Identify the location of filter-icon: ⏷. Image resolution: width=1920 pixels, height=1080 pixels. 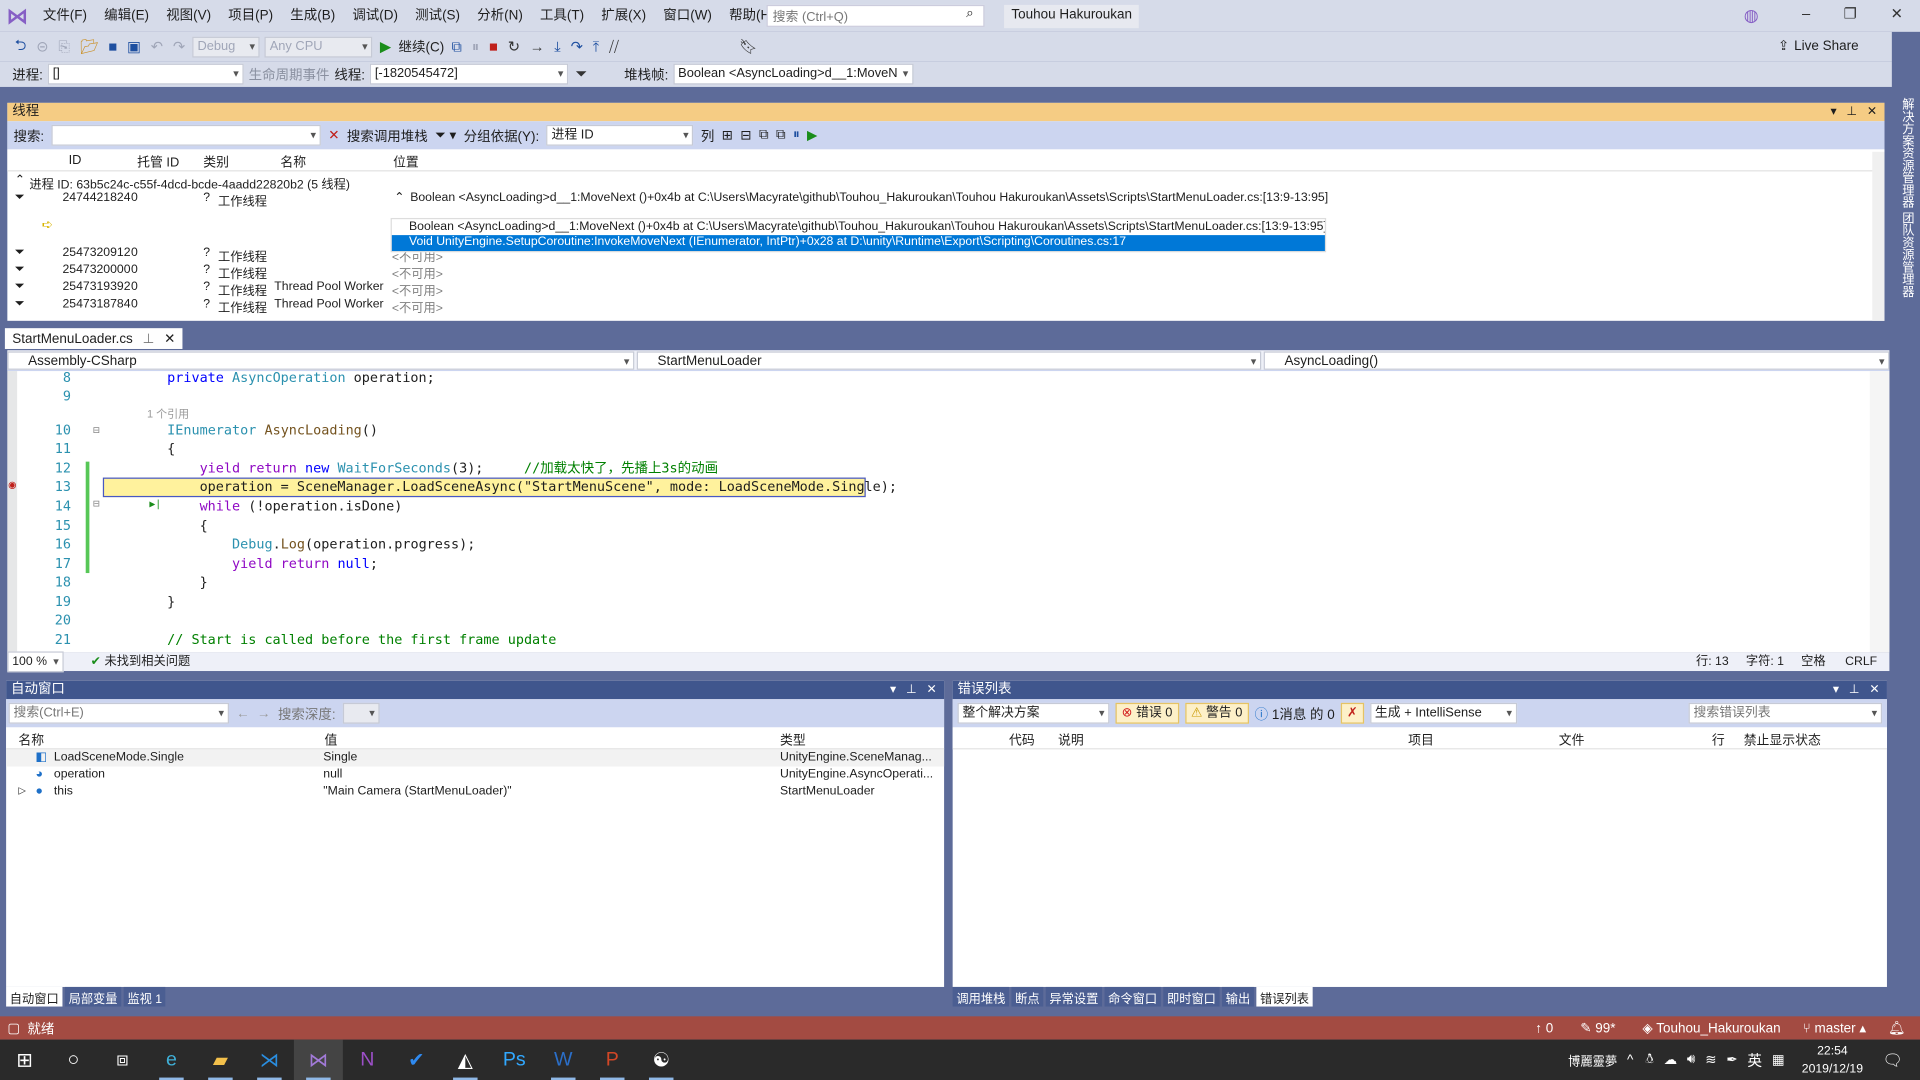
(581, 74).